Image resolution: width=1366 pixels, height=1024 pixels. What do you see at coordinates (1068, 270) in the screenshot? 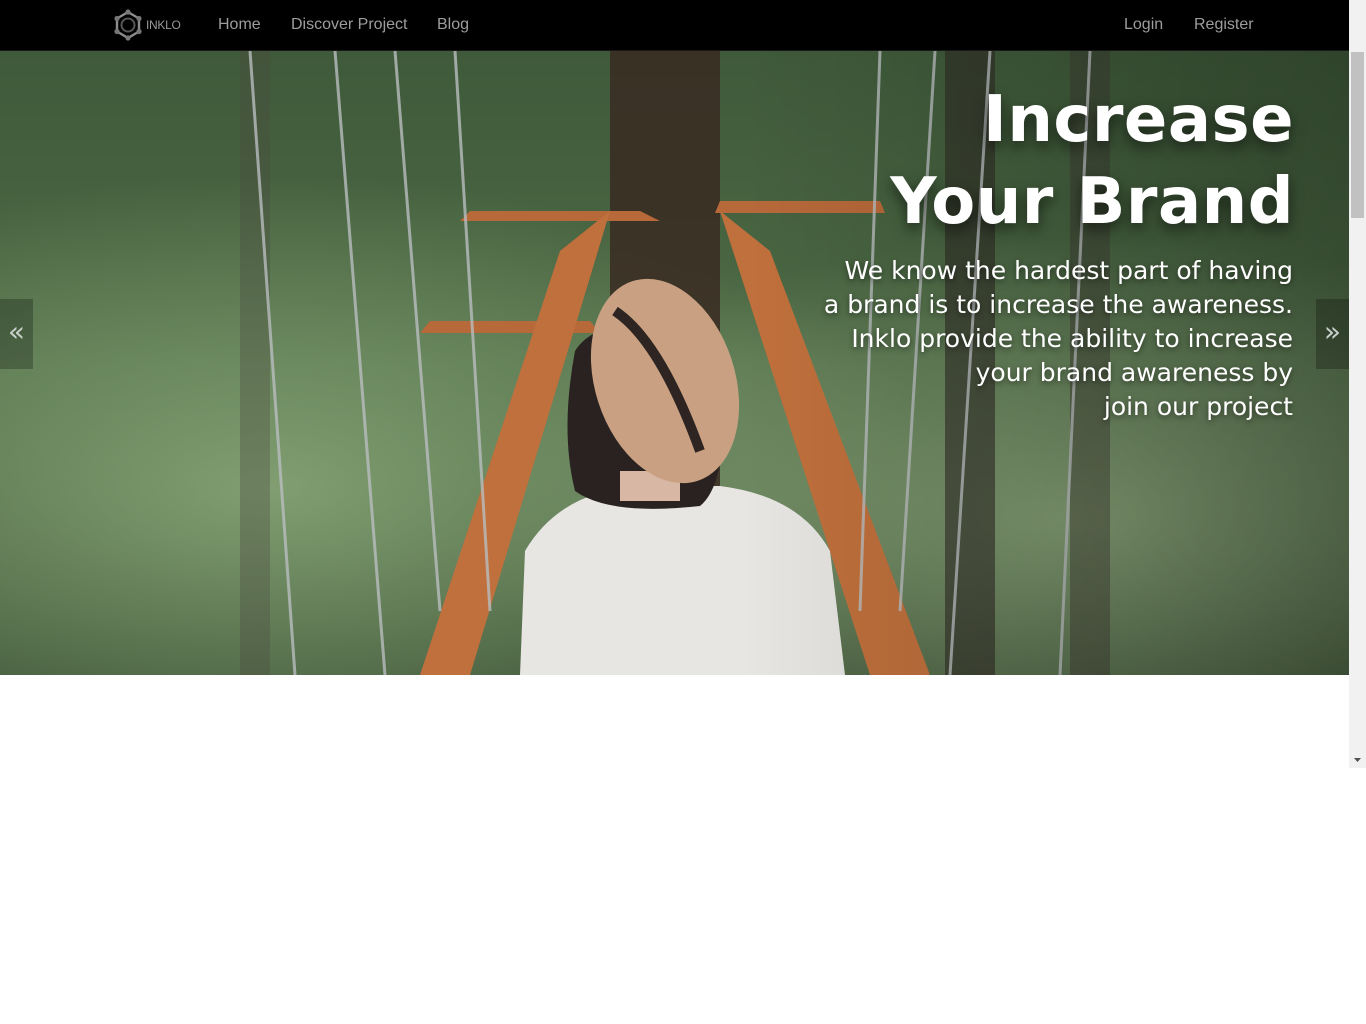
I see `hero-description-line-1: We know the hardest part of having` at bounding box center [1068, 270].